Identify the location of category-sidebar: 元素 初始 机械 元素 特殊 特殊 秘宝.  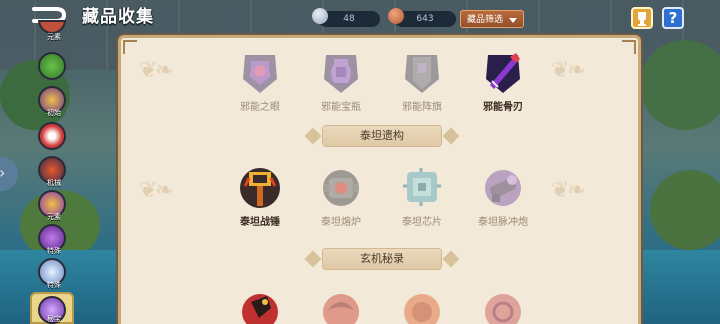
(52, 172).